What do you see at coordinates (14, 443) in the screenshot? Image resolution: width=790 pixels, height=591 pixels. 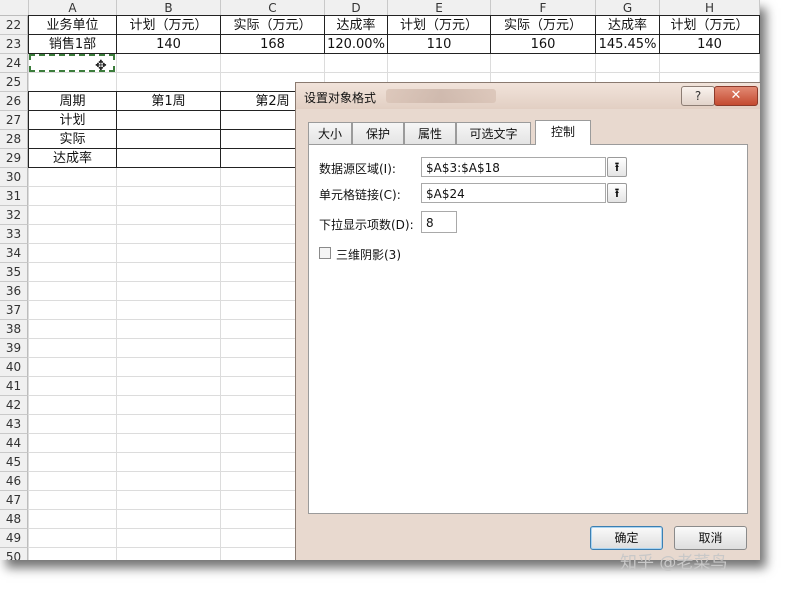 I see `row-header-44: 44` at bounding box center [14, 443].